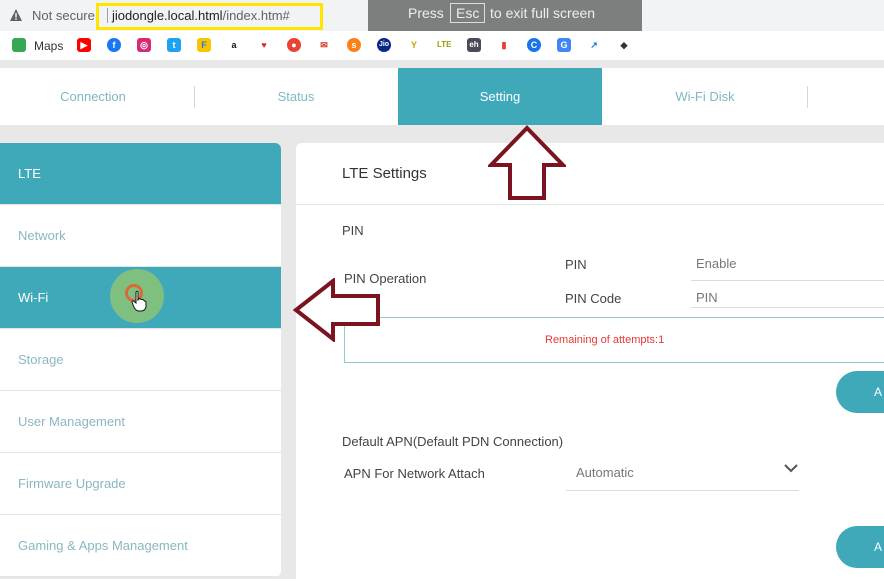 The height and width of the screenshot is (579, 884). Describe the element at coordinates (48, 46) in the screenshot. I see `bookmark-maps-label: Maps` at that location.